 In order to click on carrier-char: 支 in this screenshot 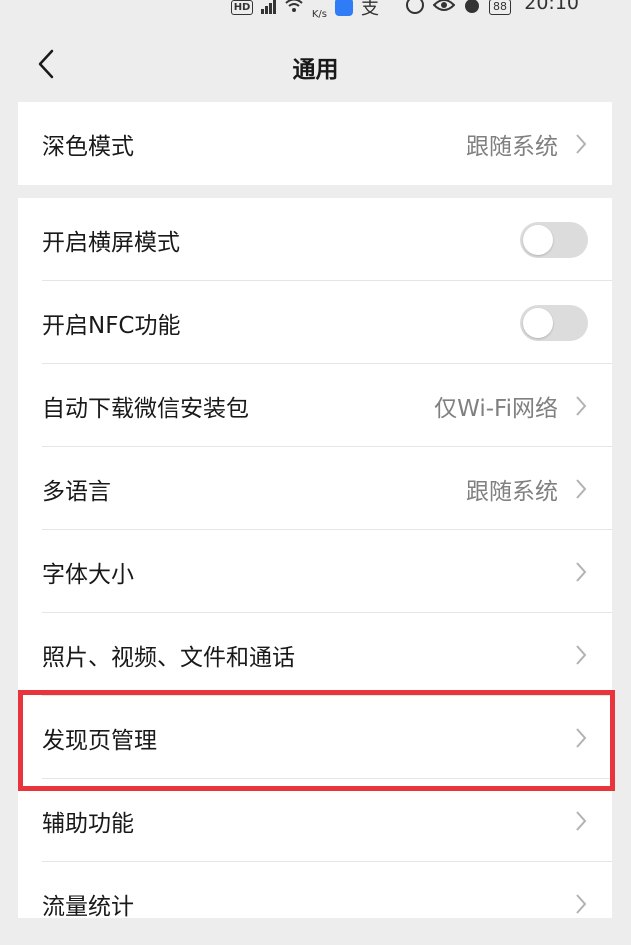, I will do `click(370, 9)`.